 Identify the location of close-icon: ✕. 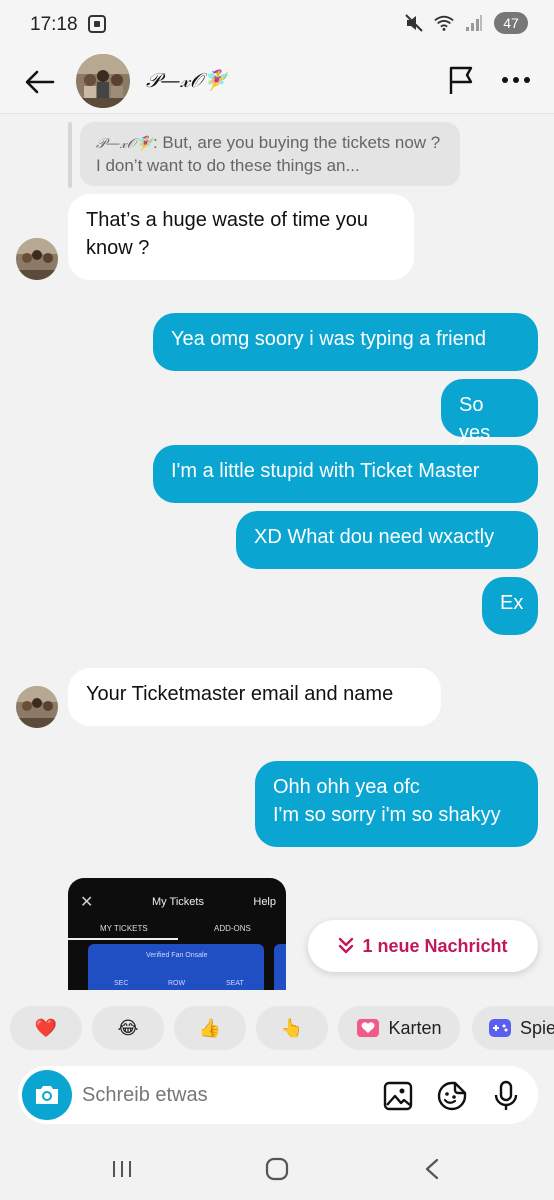
(87, 902).